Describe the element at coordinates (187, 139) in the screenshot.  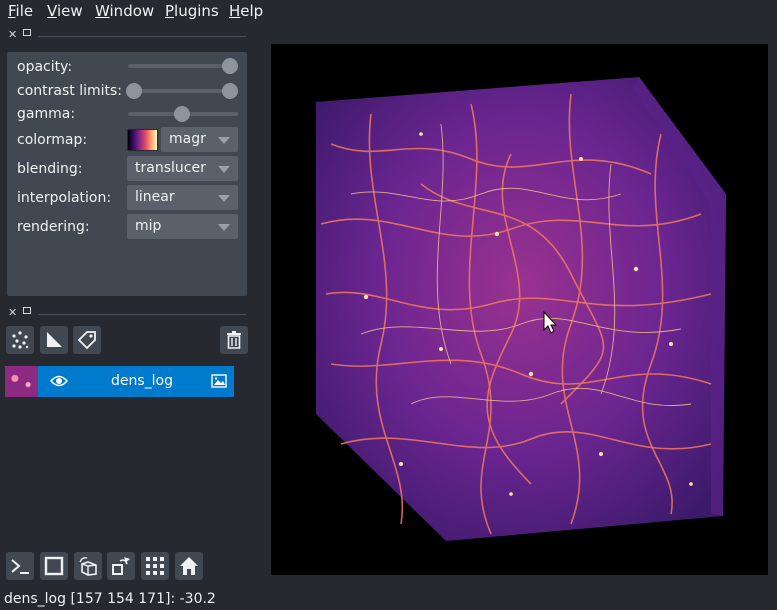
I see `colormap-value: magr` at that location.